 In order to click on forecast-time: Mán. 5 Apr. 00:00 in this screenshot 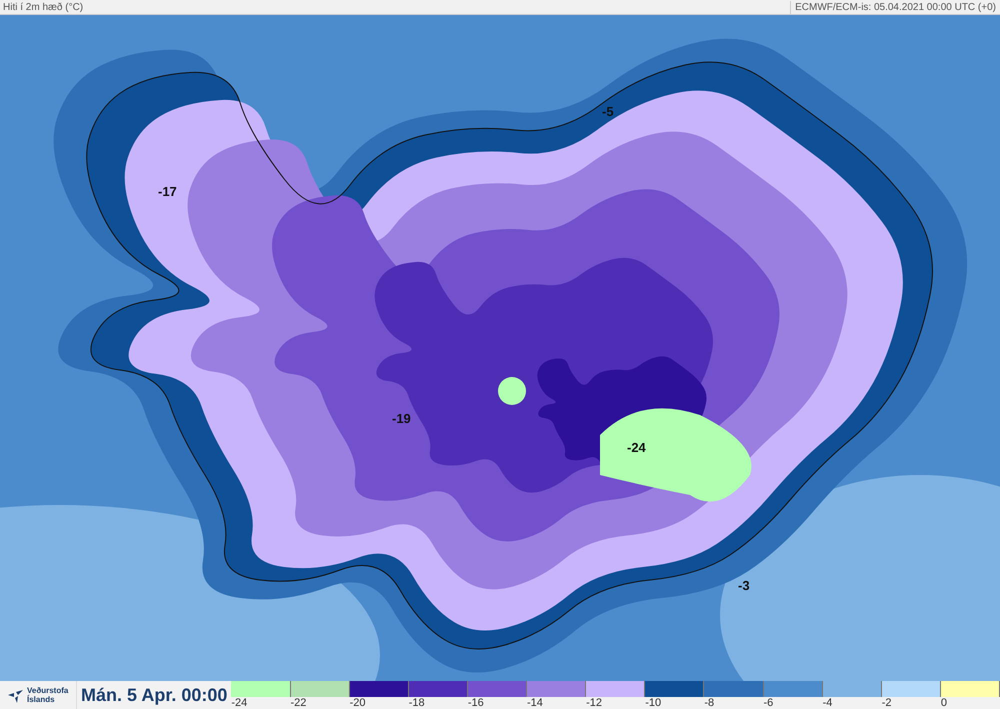, I will do `click(154, 695)`.